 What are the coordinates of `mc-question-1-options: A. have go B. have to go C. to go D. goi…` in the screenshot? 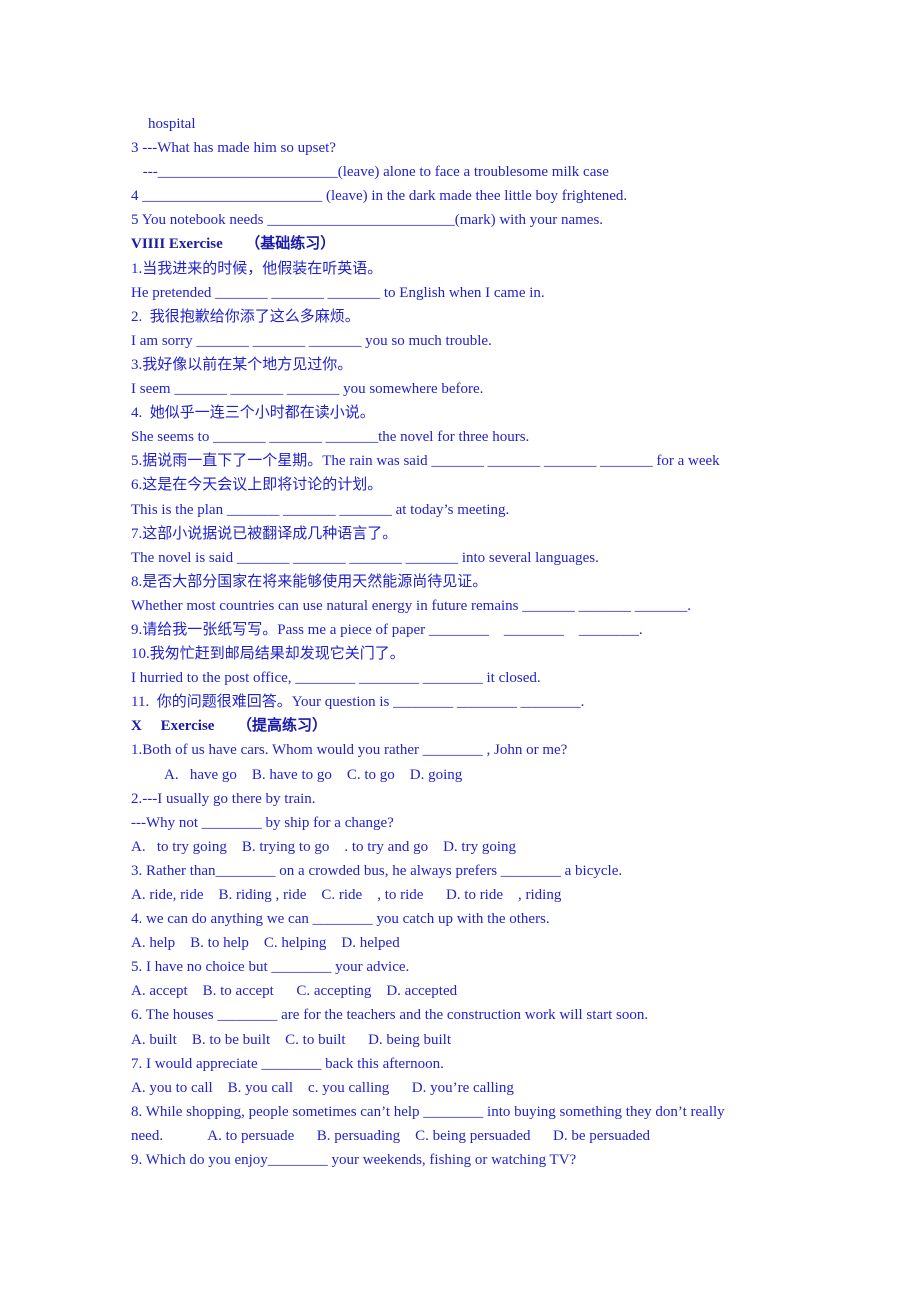 It's located at (313, 774).